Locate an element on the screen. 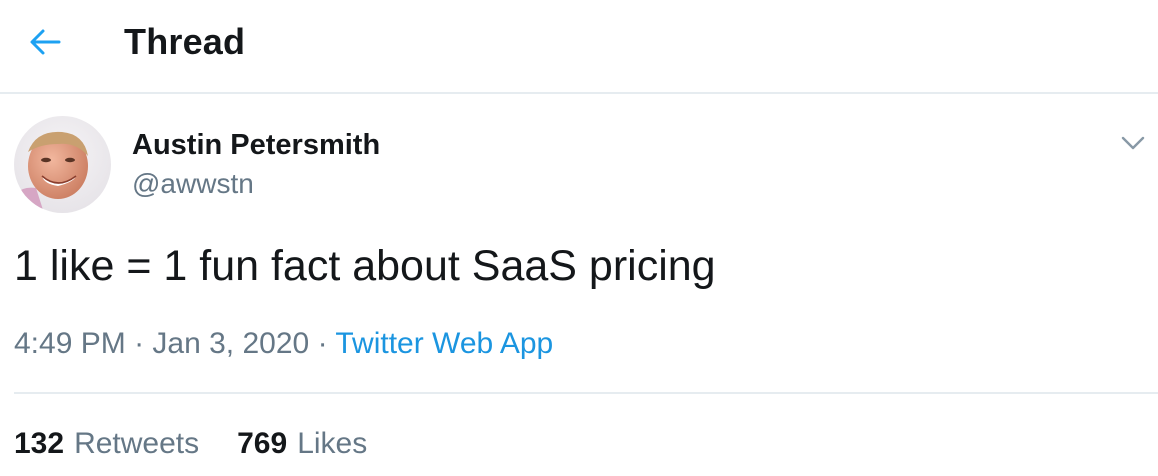  tweet-text: 1 like = 1 fun fact about SaaS pricing is located at coordinates (365, 266).